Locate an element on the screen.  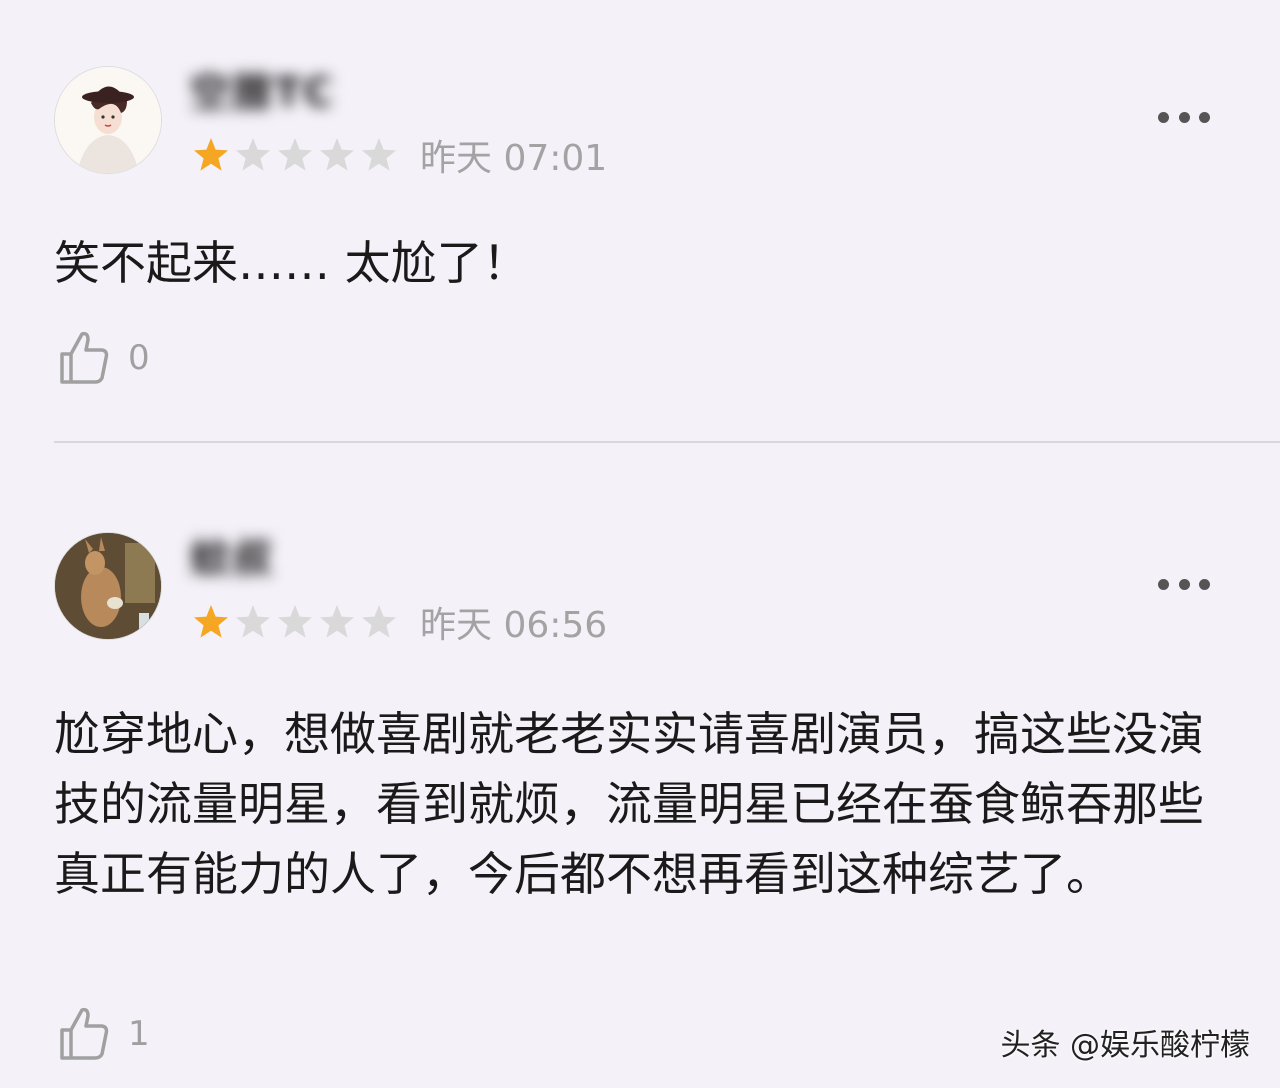
comment-time: 昨天 06:56 is located at coordinates (514, 625).